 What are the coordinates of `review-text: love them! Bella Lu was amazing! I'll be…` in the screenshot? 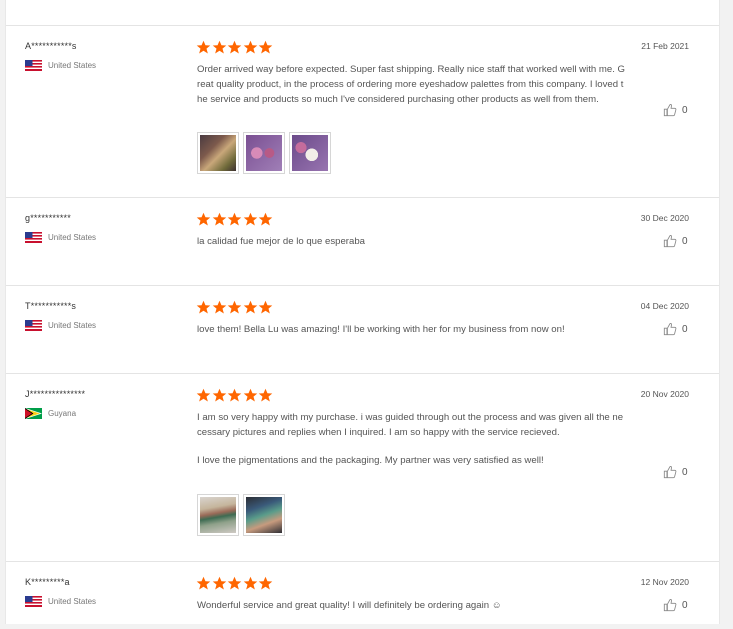 It's located at (412, 329).